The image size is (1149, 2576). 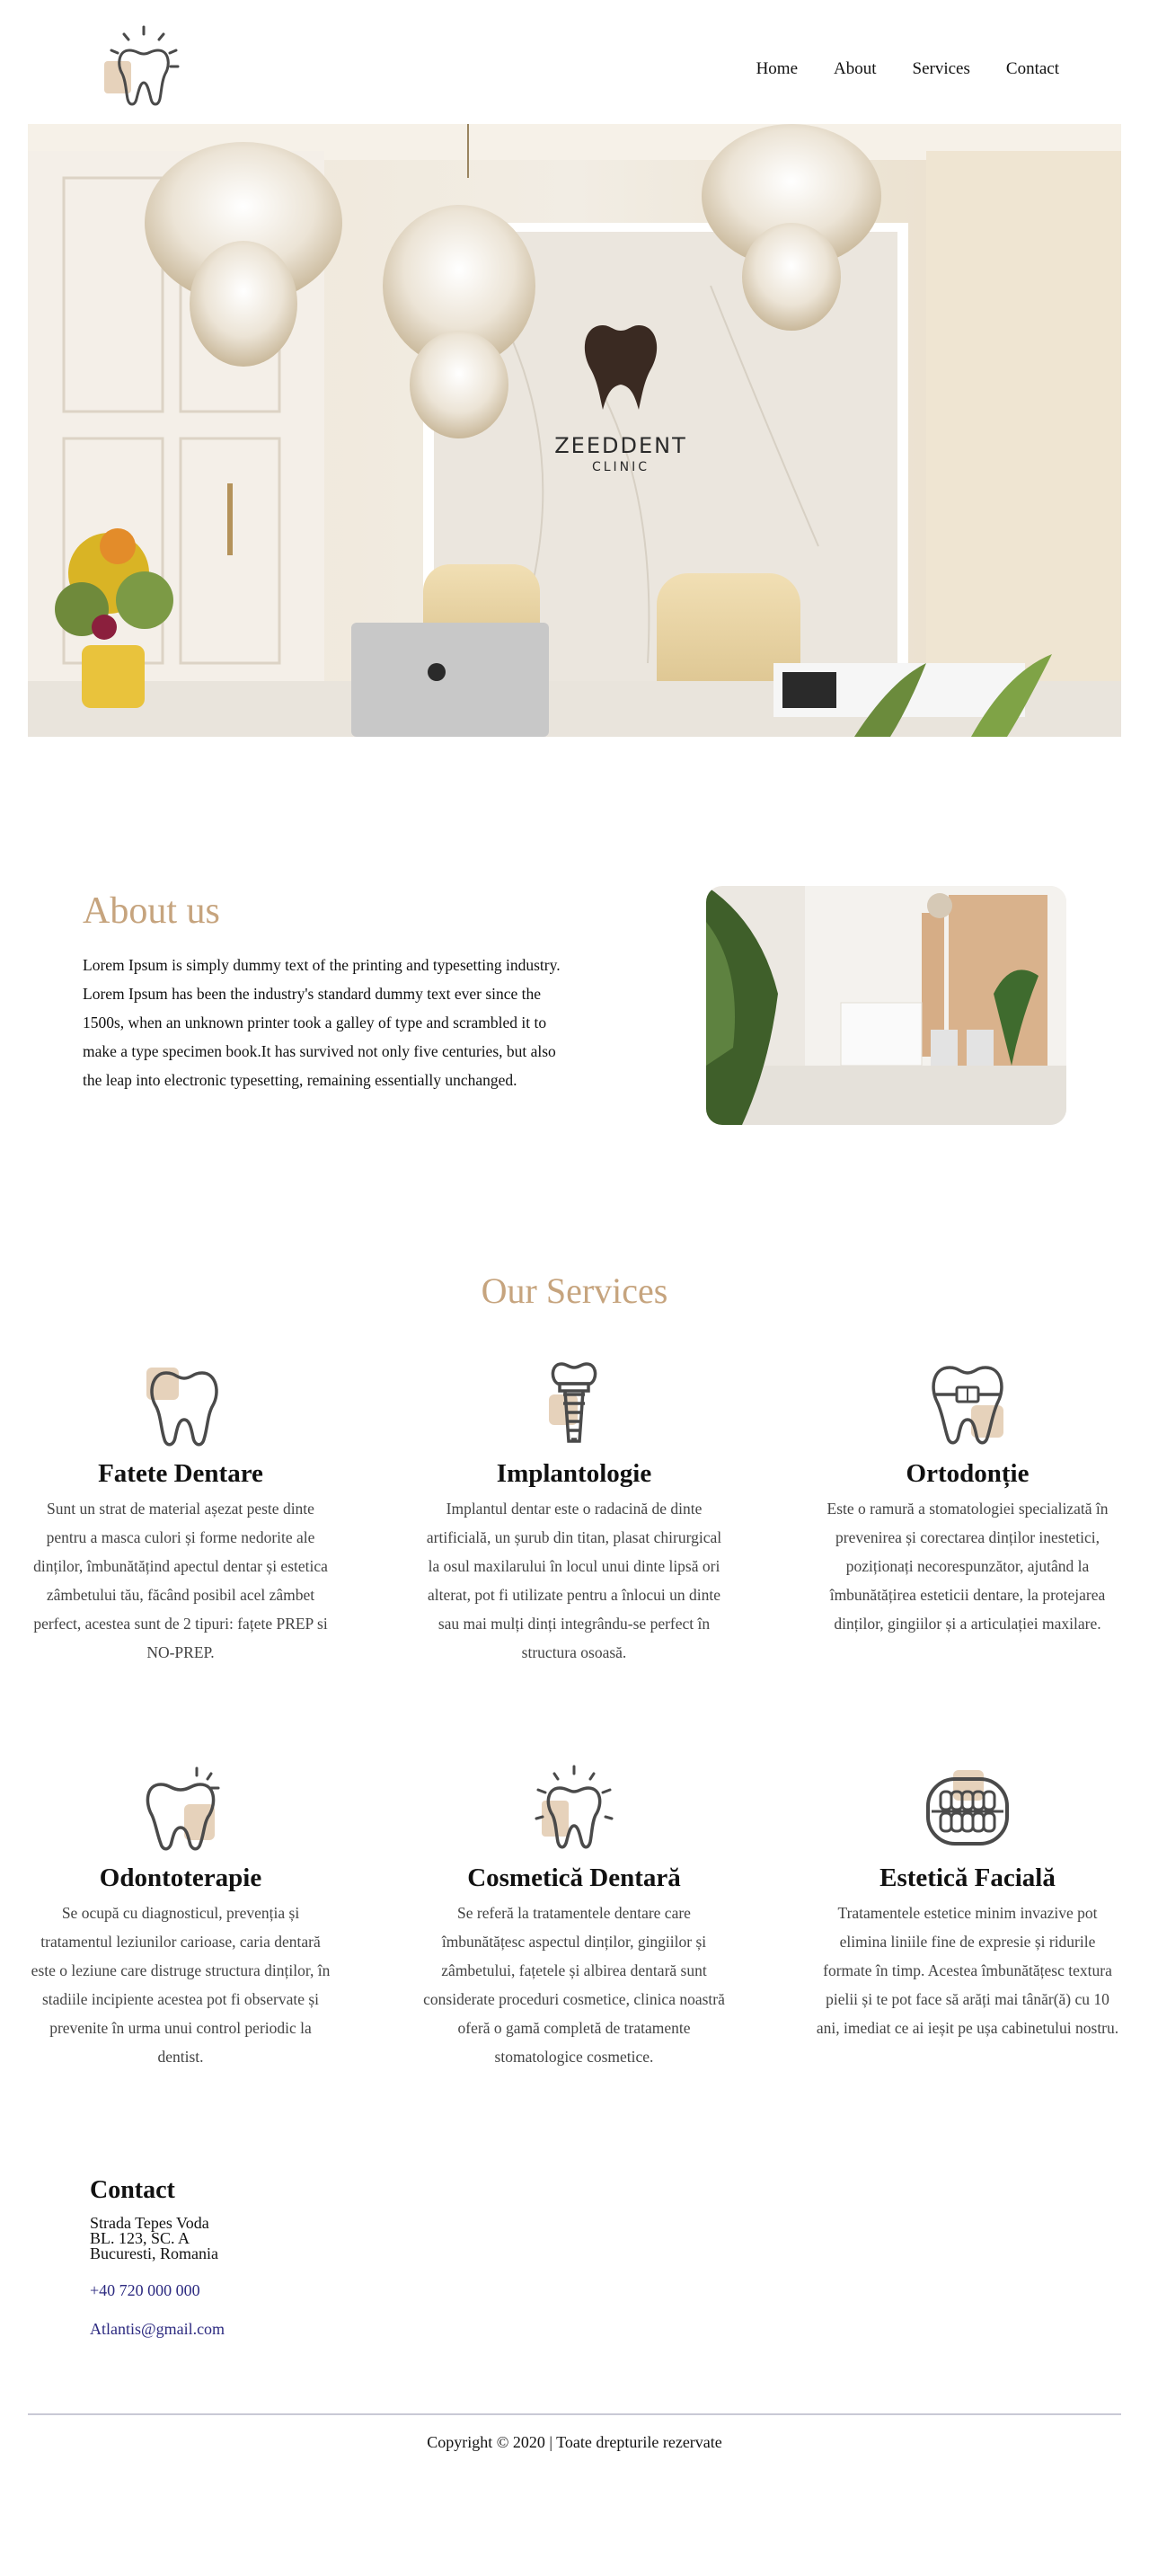 I want to click on tooth-sparkle-icon, so click(x=183, y=1809).